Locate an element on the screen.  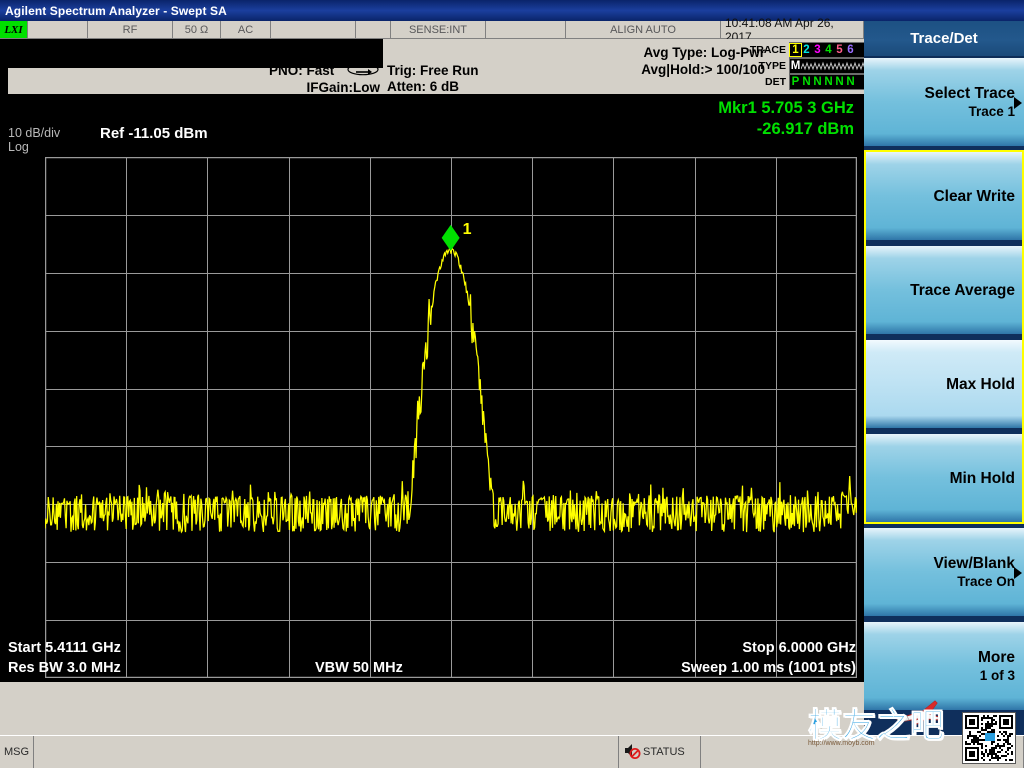
status-cell-datetime: 10:41:08 AM Apr 26, 2017 is located at coordinates (792, 30).